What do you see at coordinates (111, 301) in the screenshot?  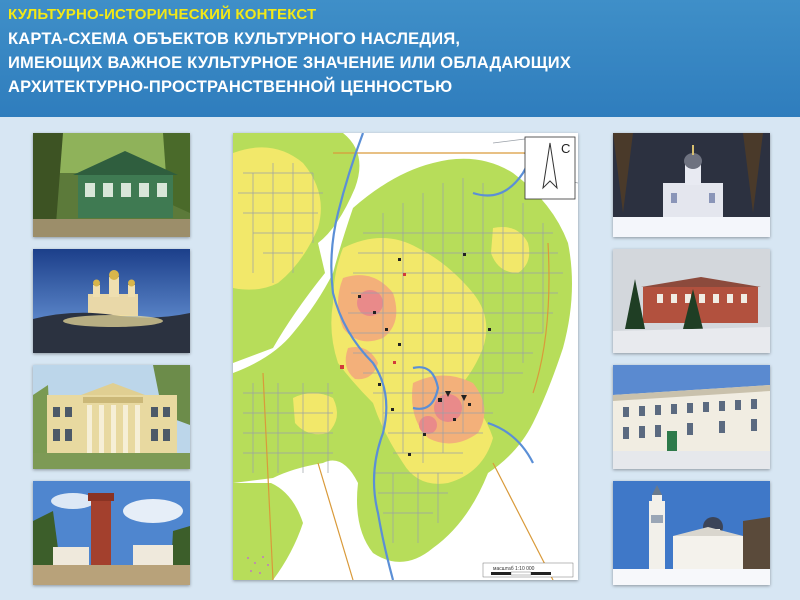 I see `photo-church-at-dusk` at bounding box center [111, 301].